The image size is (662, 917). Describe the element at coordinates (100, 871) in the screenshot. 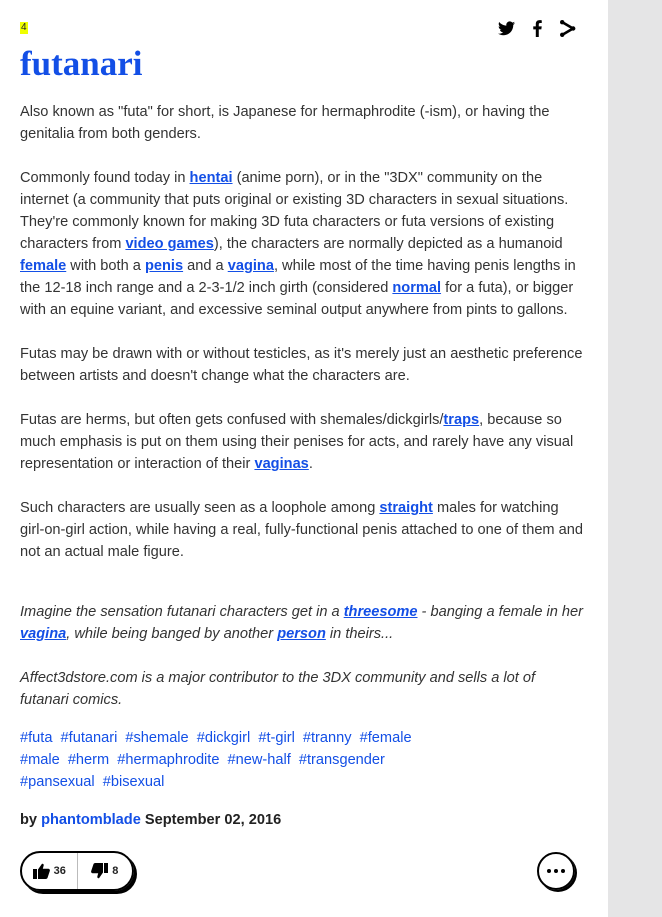

I see `thumbs-down-icon` at that location.